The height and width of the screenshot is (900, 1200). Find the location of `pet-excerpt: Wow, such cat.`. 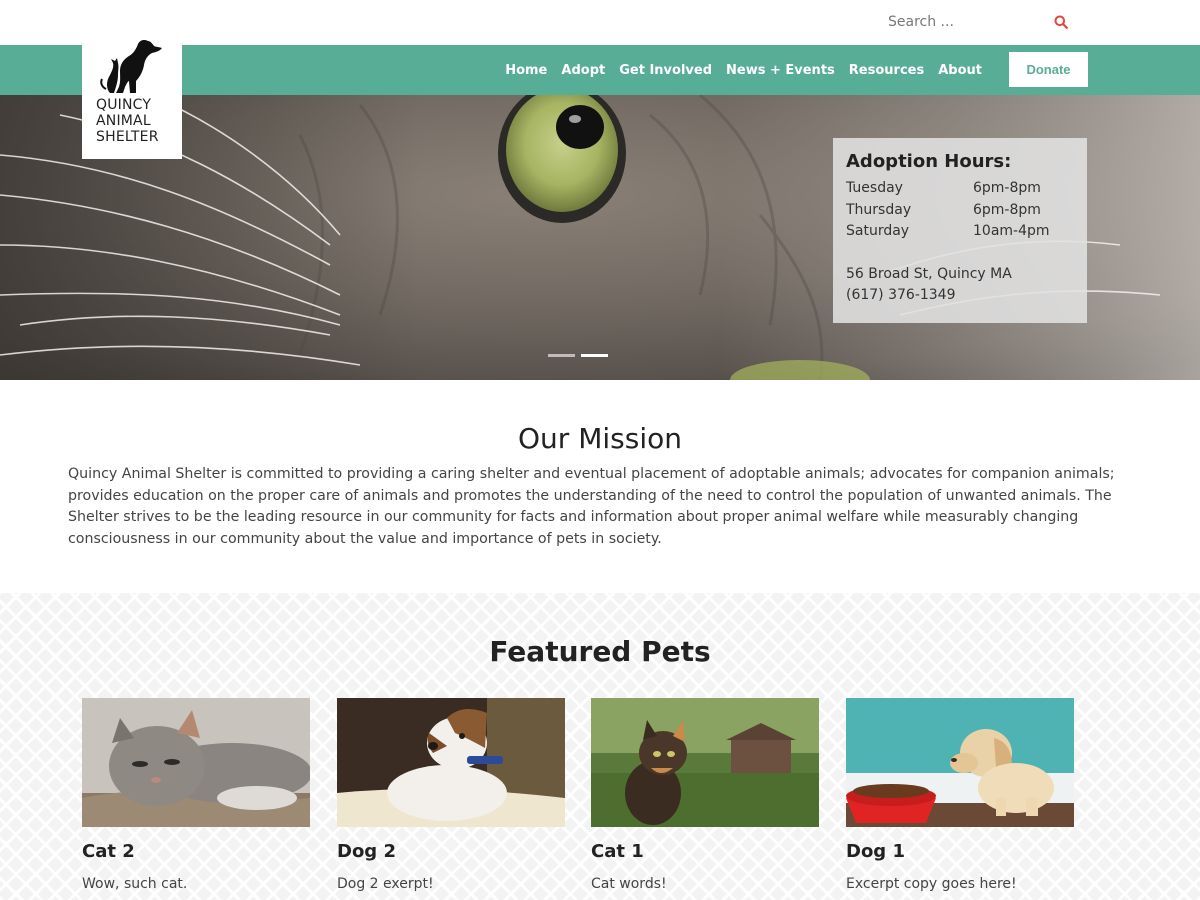

pet-excerpt: Wow, such cat. is located at coordinates (135, 884).